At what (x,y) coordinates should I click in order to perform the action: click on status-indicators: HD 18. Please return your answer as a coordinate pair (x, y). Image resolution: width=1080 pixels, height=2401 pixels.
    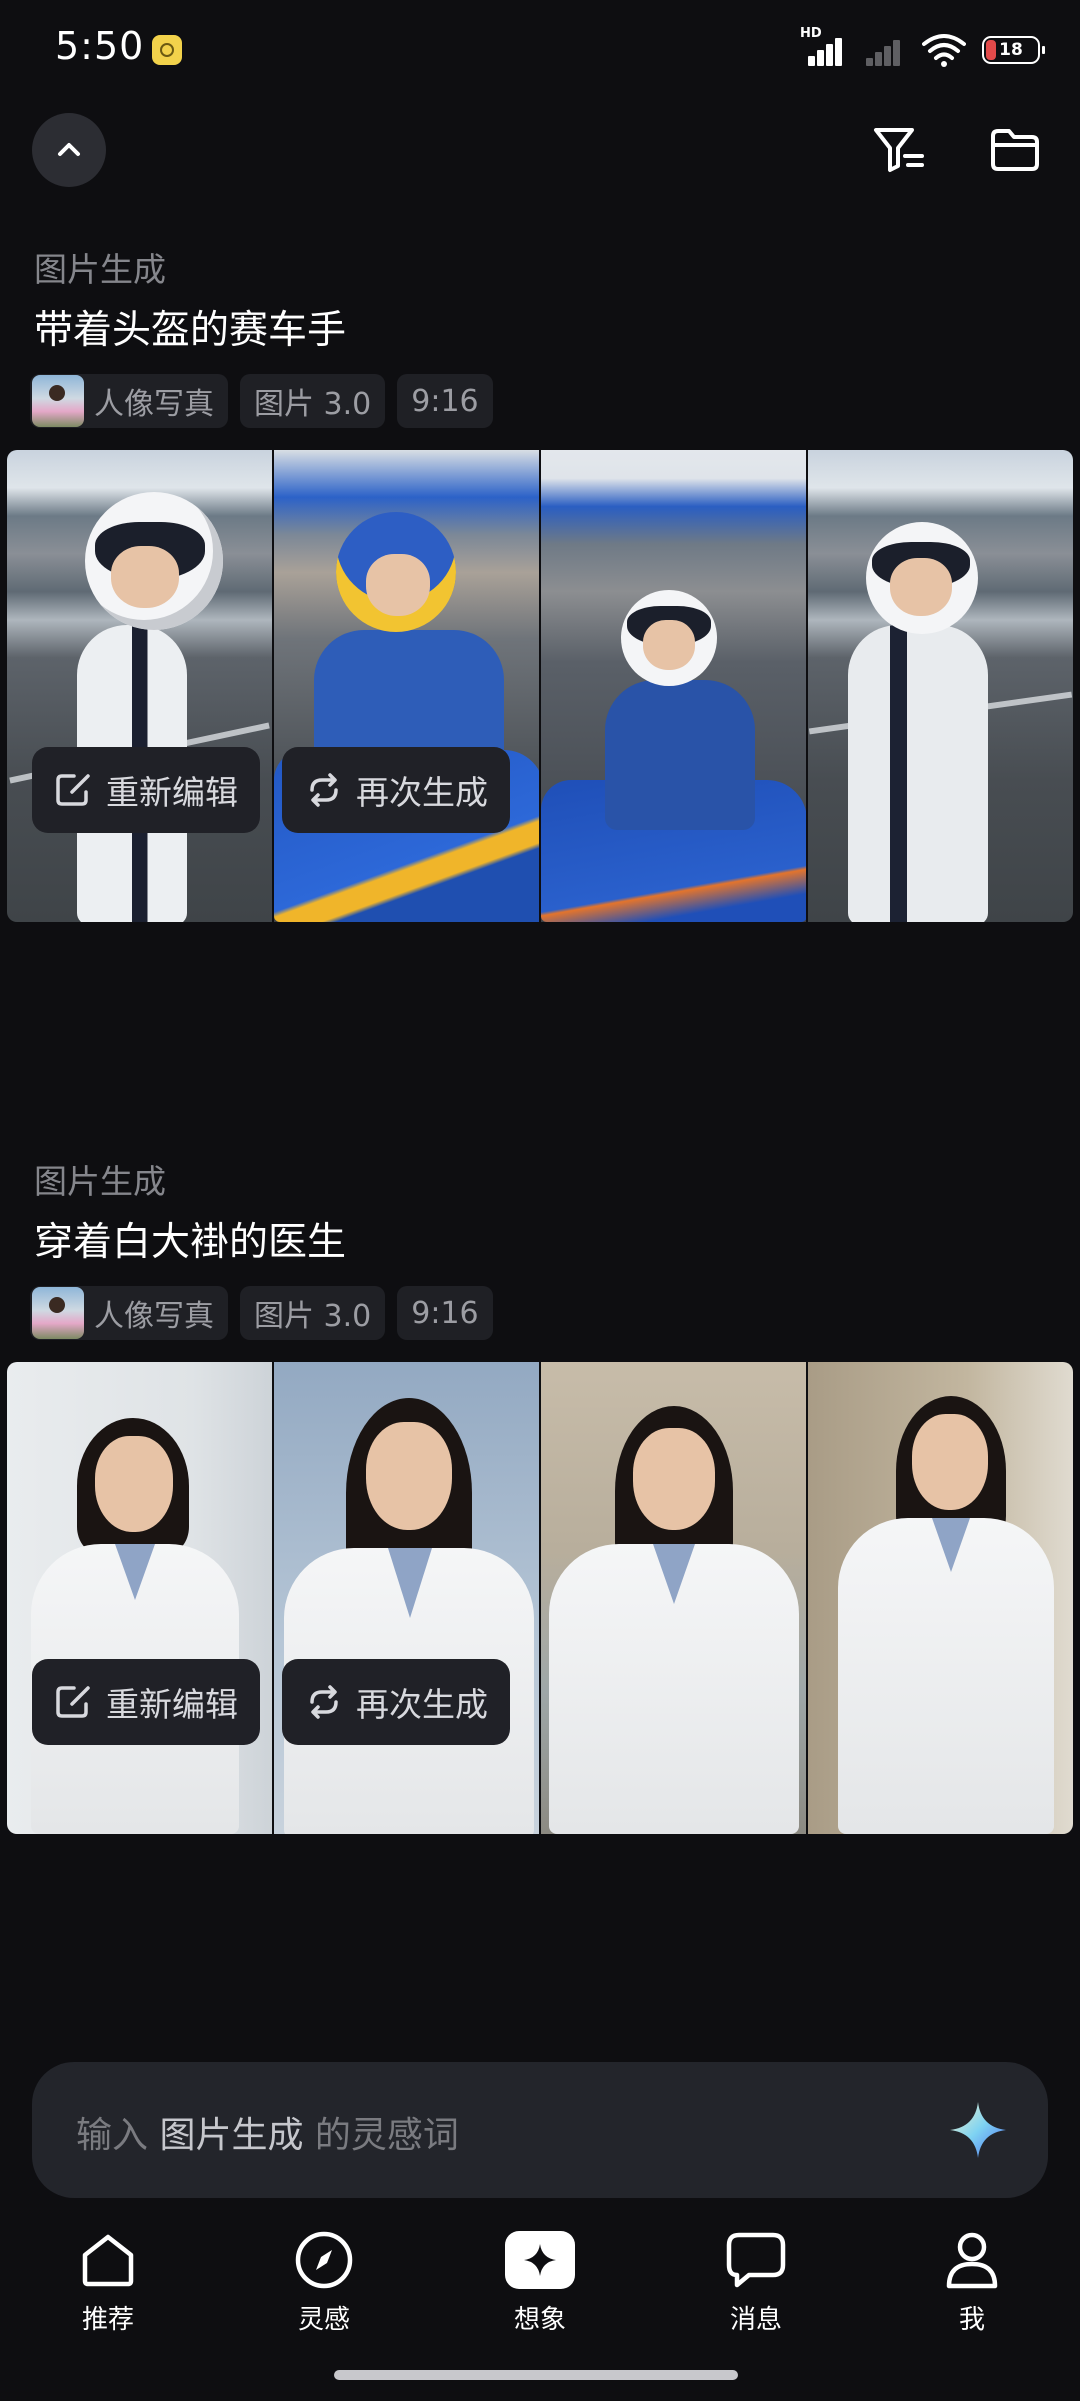
    Looking at the image, I should click on (922, 49).